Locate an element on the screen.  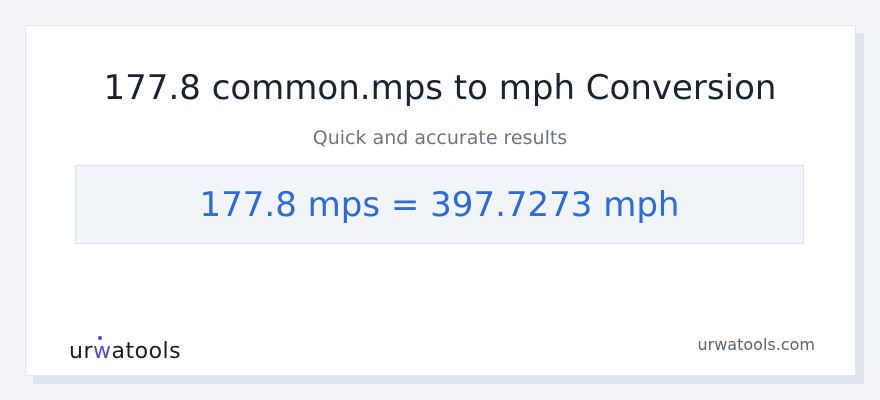
site-url-link: urwatools.com is located at coordinates (757, 345).